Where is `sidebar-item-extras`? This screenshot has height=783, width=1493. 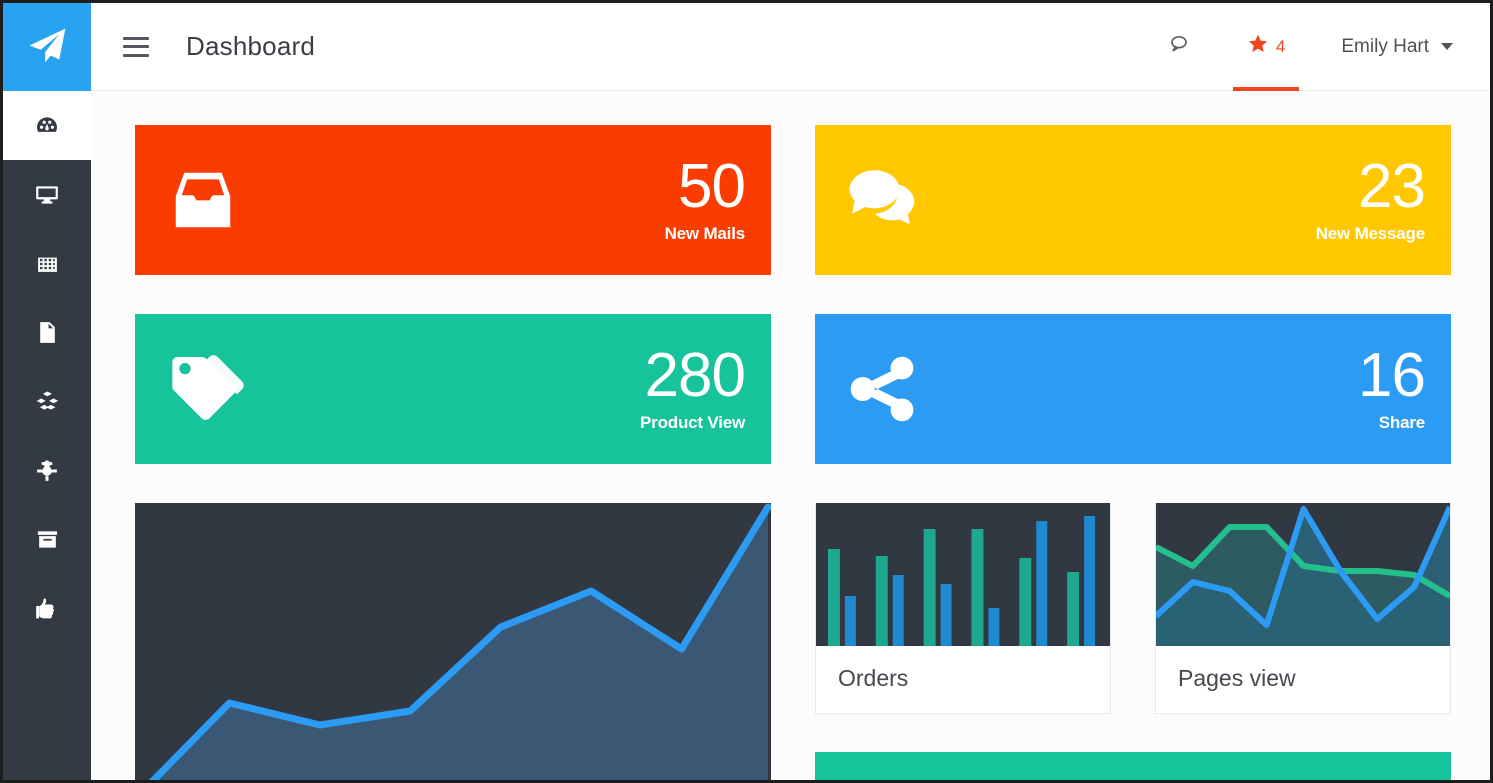 sidebar-item-extras is located at coordinates (47, 470).